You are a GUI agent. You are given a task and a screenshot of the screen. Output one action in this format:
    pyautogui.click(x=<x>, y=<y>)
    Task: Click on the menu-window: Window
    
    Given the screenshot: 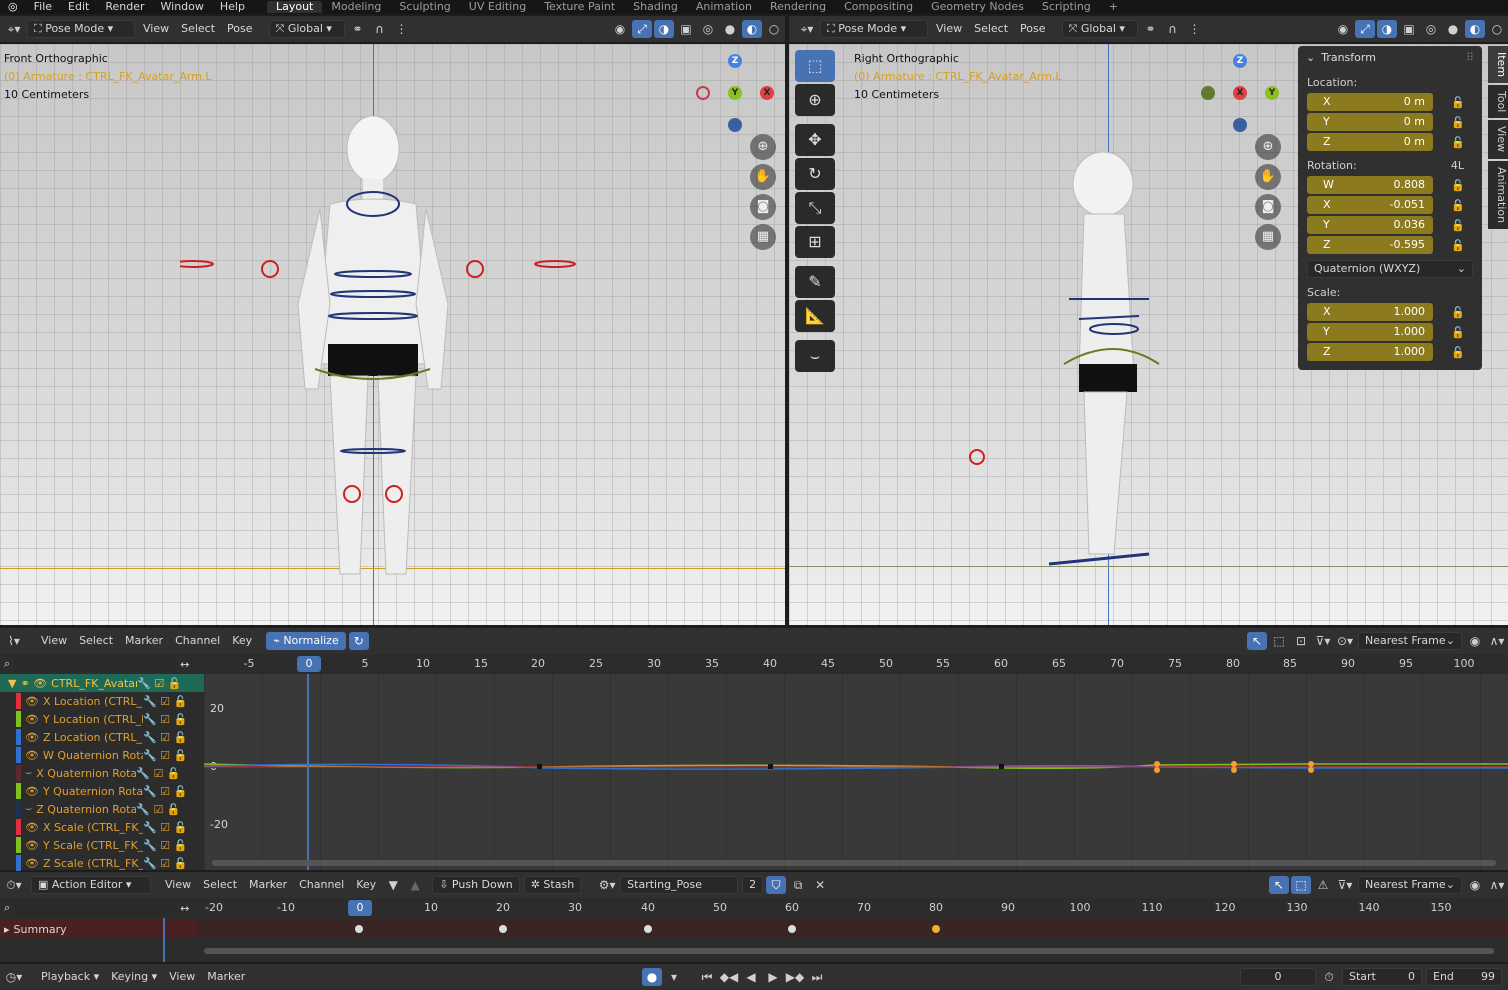 What is the action you would take?
    pyautogui.click(x=182, y=7)
    